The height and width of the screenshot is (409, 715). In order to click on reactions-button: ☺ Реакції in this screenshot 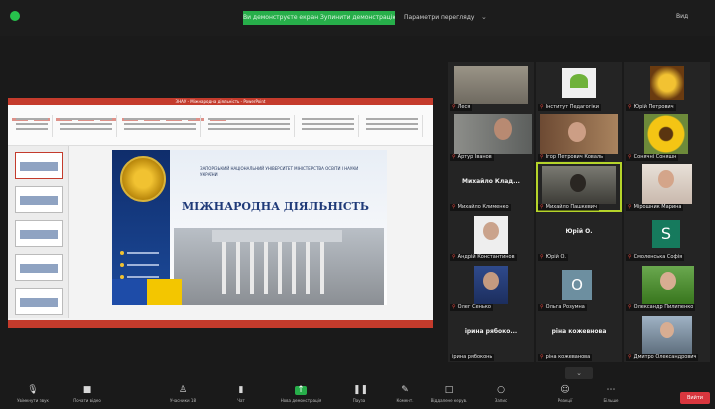, I will do `click(565, 396)`.